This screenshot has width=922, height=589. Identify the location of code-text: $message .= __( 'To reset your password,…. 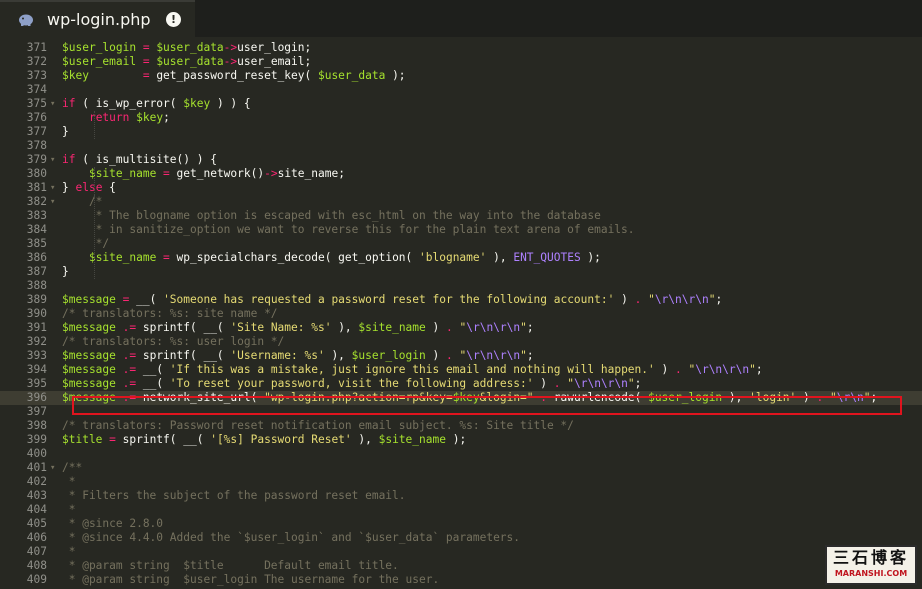
(351, 384).